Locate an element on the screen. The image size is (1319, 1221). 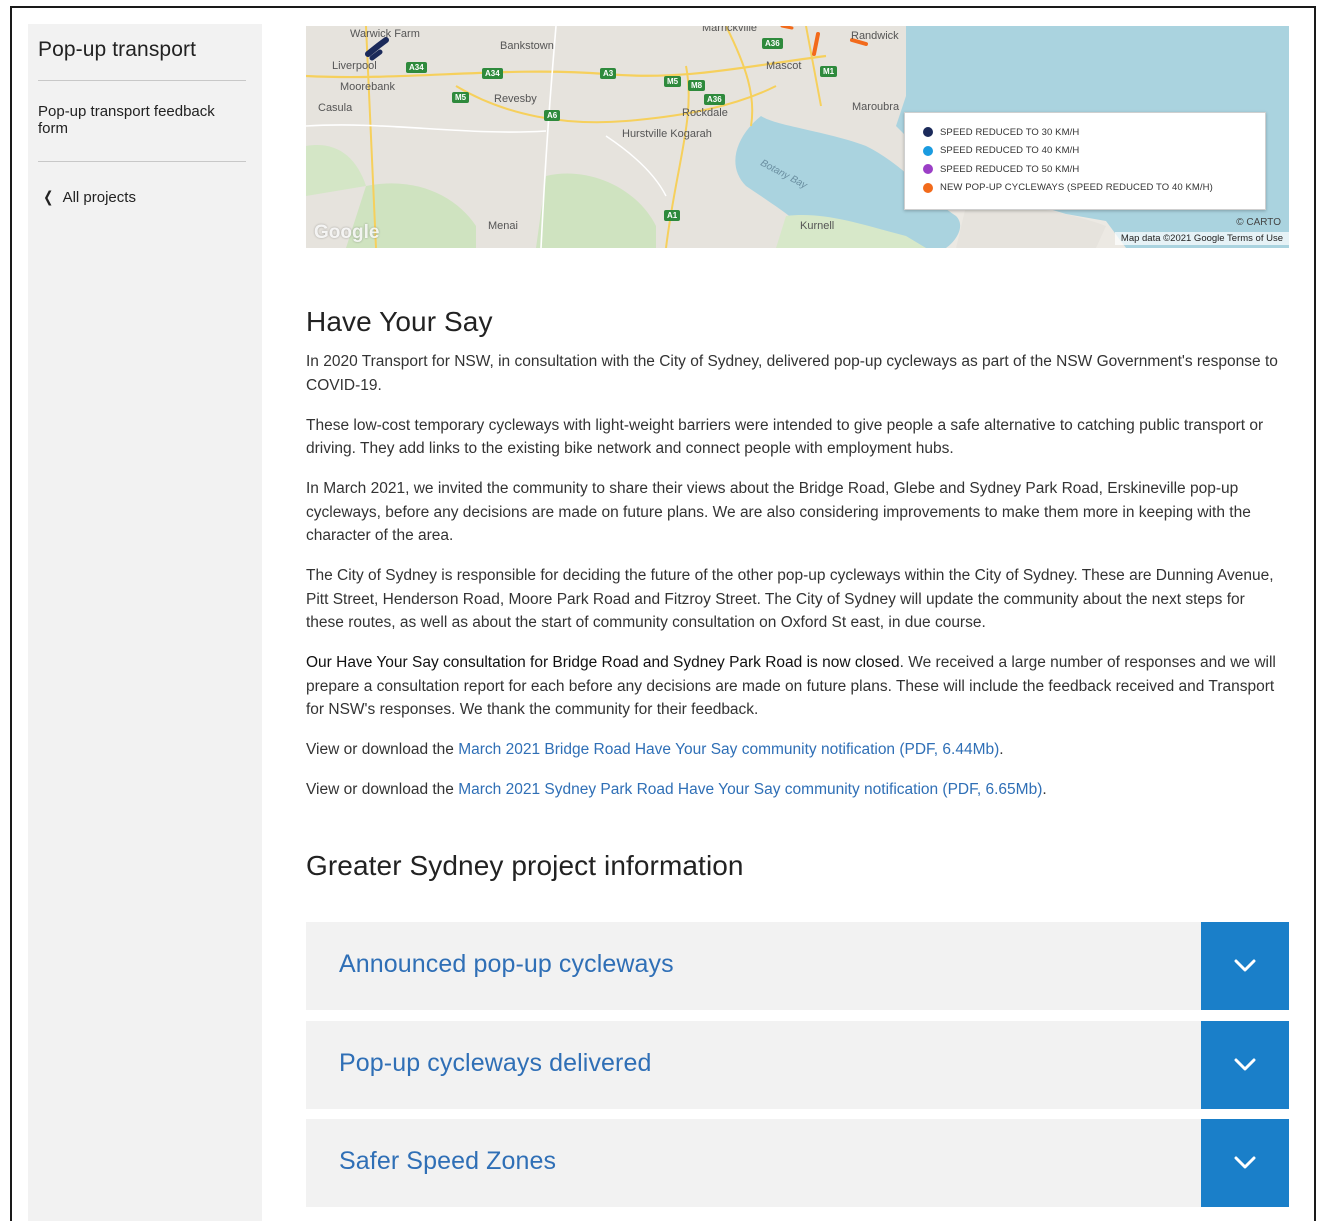
accordion-label: Announced pop-up cycleways is located at coordinates (506, 964).